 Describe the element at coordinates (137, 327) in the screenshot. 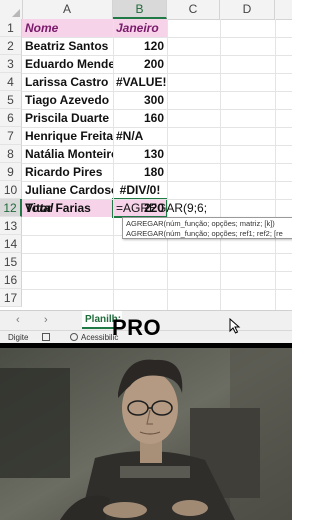

I see `meme-caption: PRO` at that location.